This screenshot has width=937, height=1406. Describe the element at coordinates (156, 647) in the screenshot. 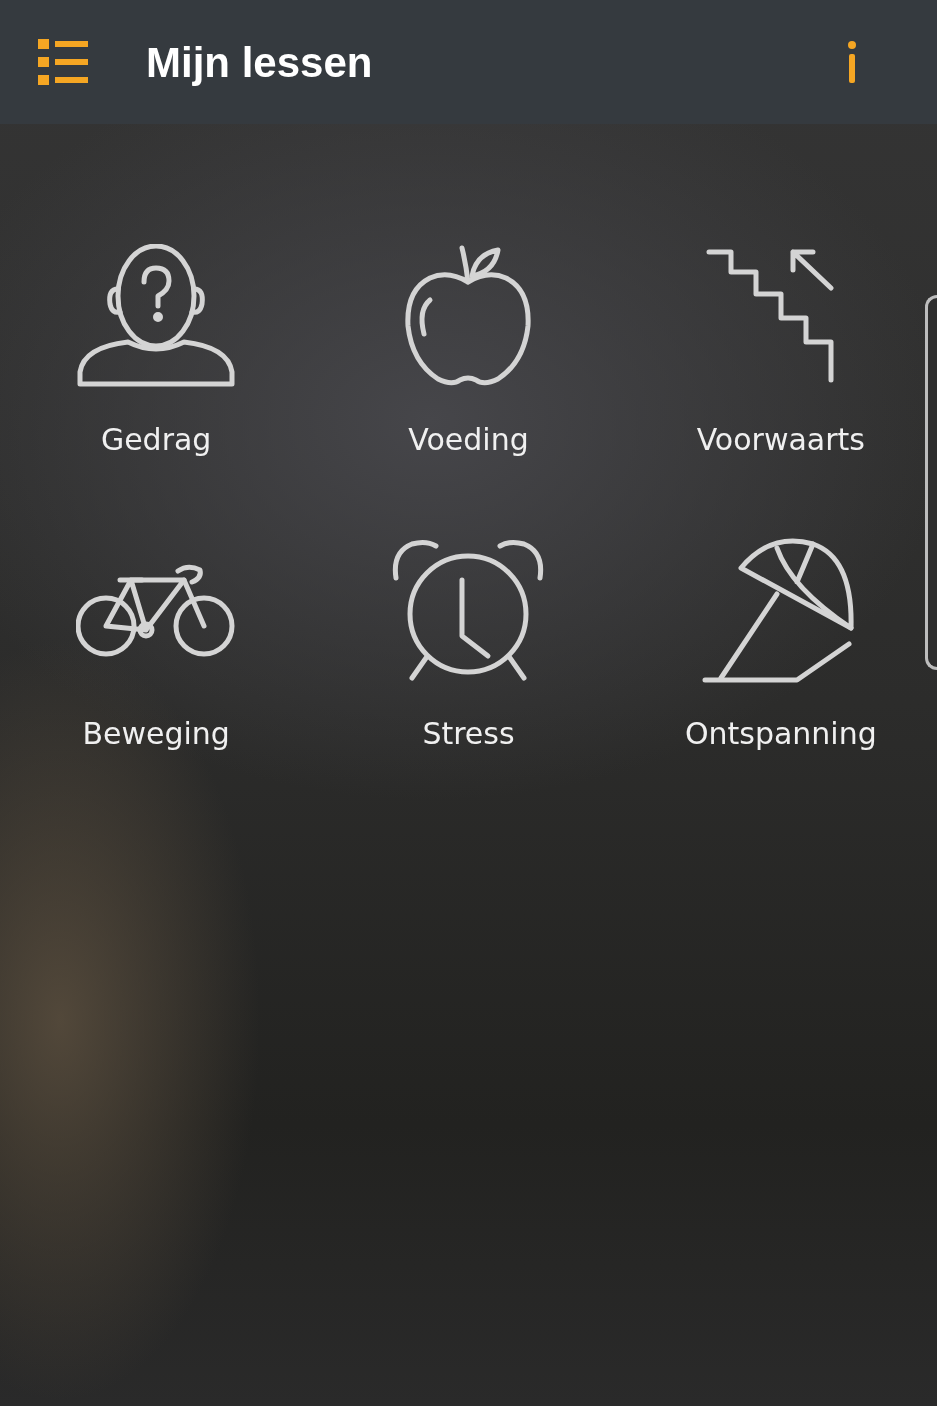

I see `lesson-tile: Beweging` at that location.